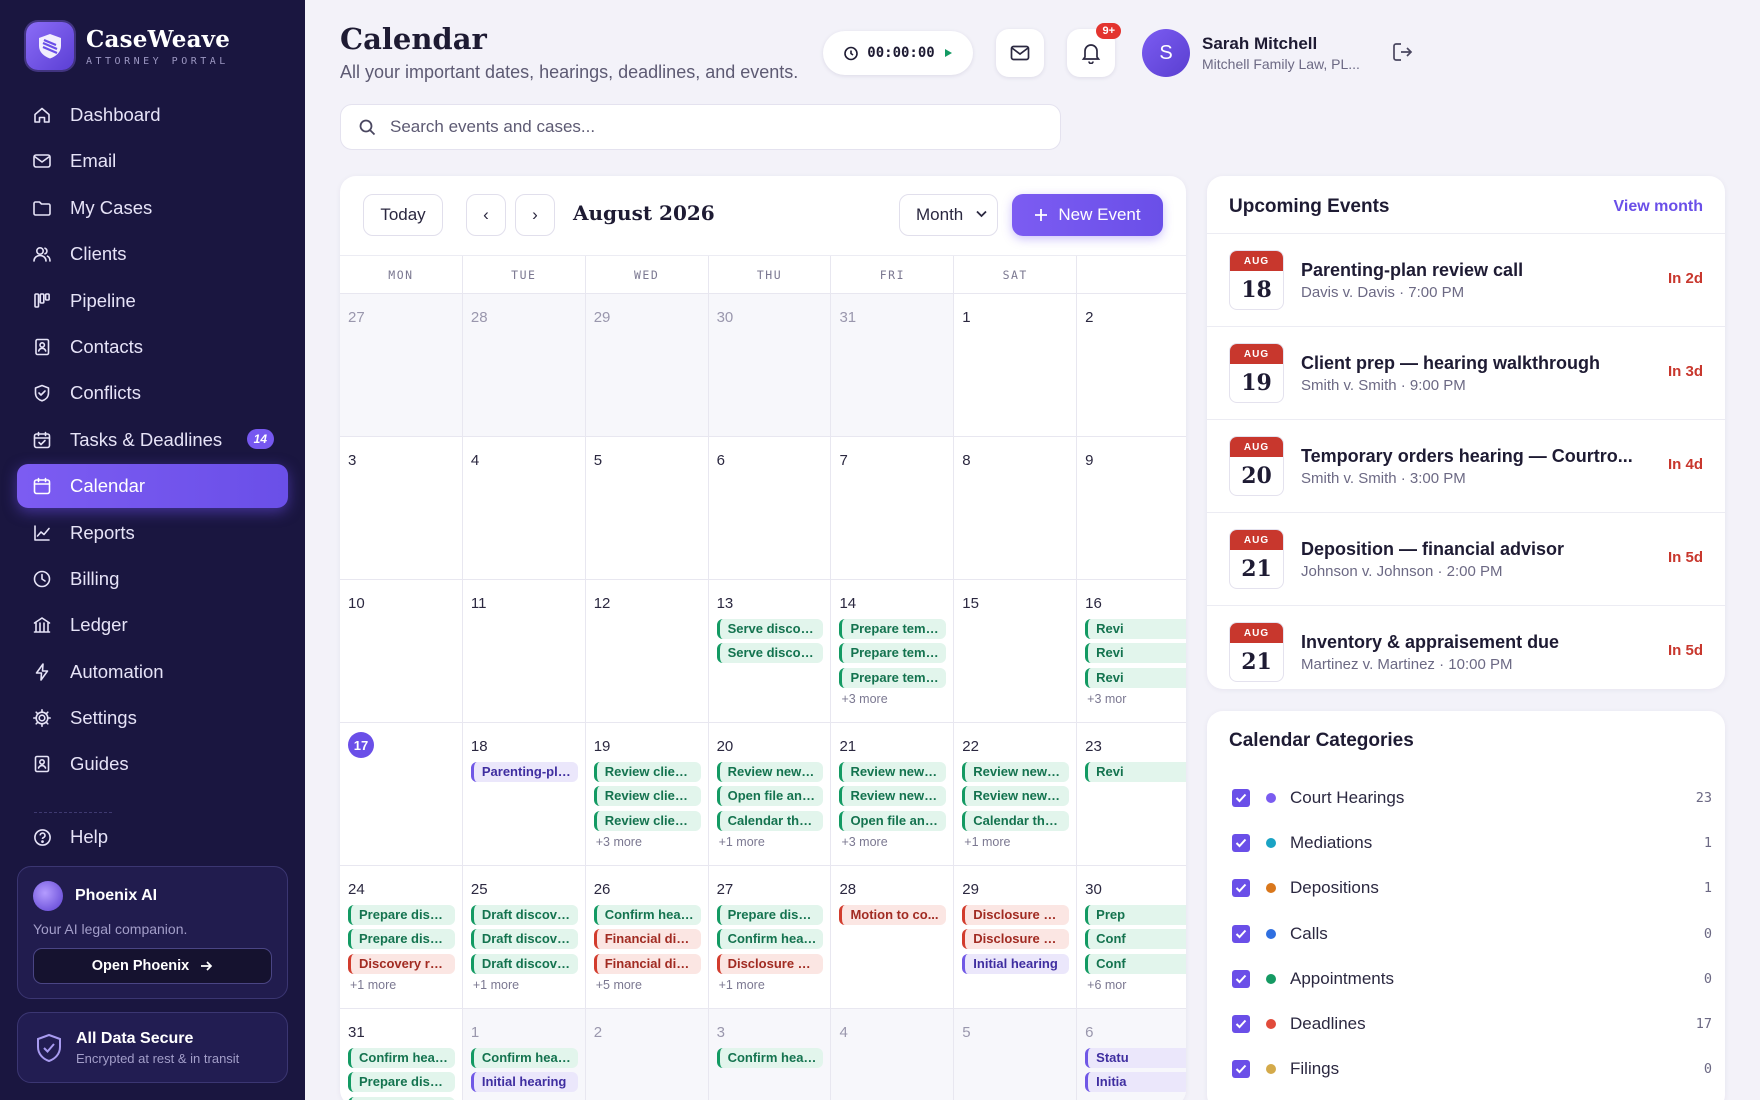 This screenshot has height=1100, width=1760. I want to click on more-events-link: +6 mor, so click(1136, 985).